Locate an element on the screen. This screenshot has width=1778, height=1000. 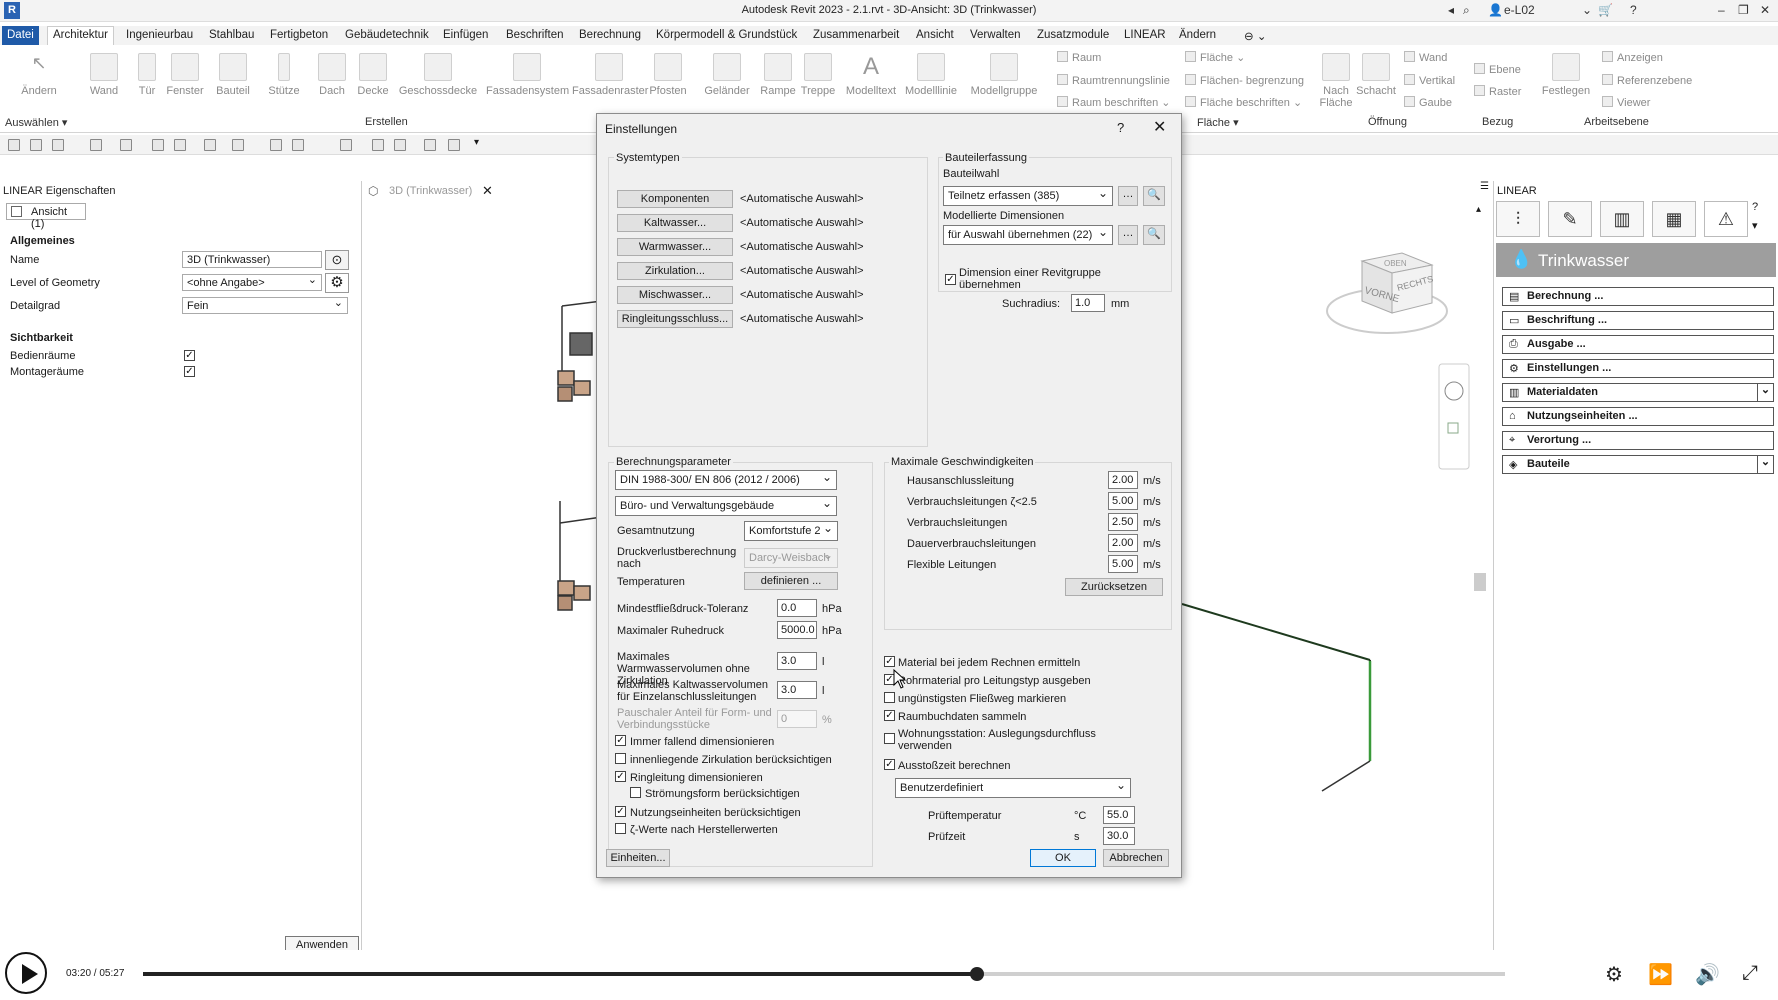
chevron-down-icon: ⌄ is located at coordinates (1587, 10).